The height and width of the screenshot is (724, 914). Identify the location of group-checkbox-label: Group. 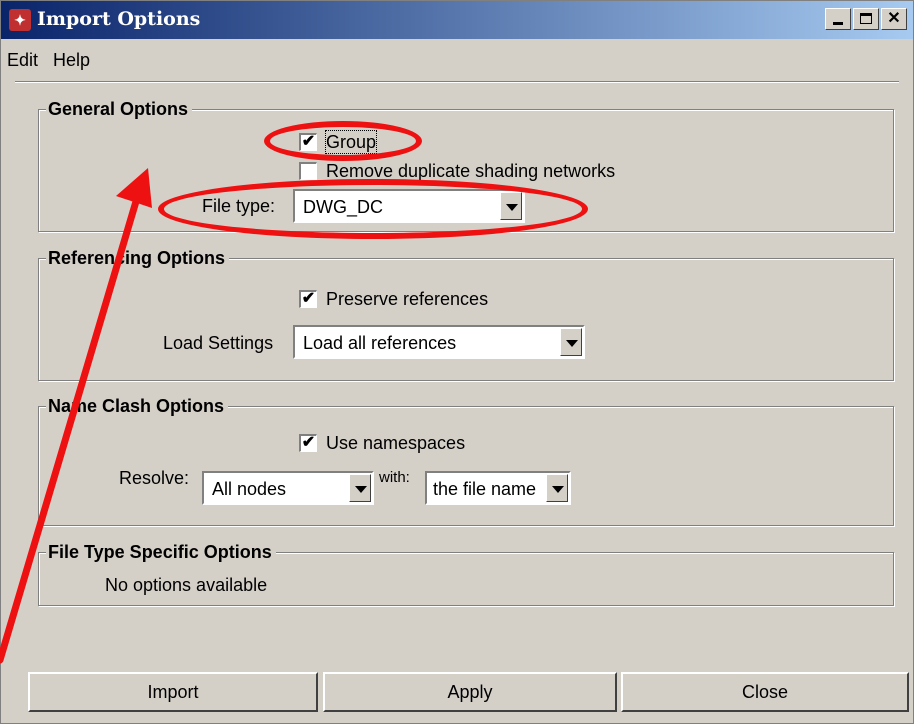
(351, 142).